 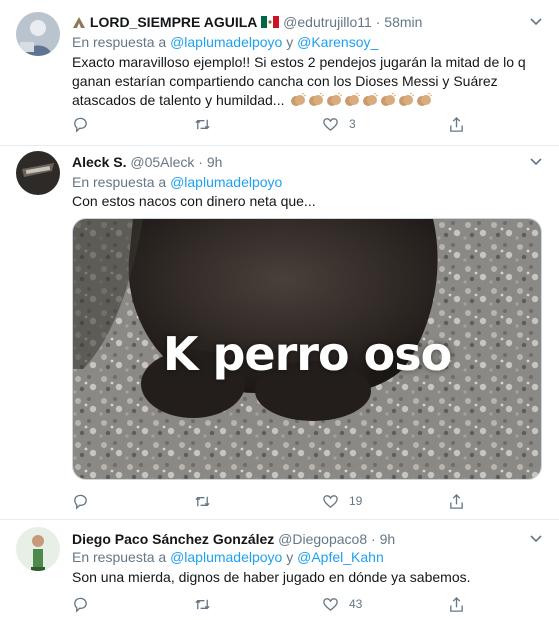 What do you see at coordinates (339, 124) in the screenshot?
I see `like-button: 3` at bounding box center [339, 124].